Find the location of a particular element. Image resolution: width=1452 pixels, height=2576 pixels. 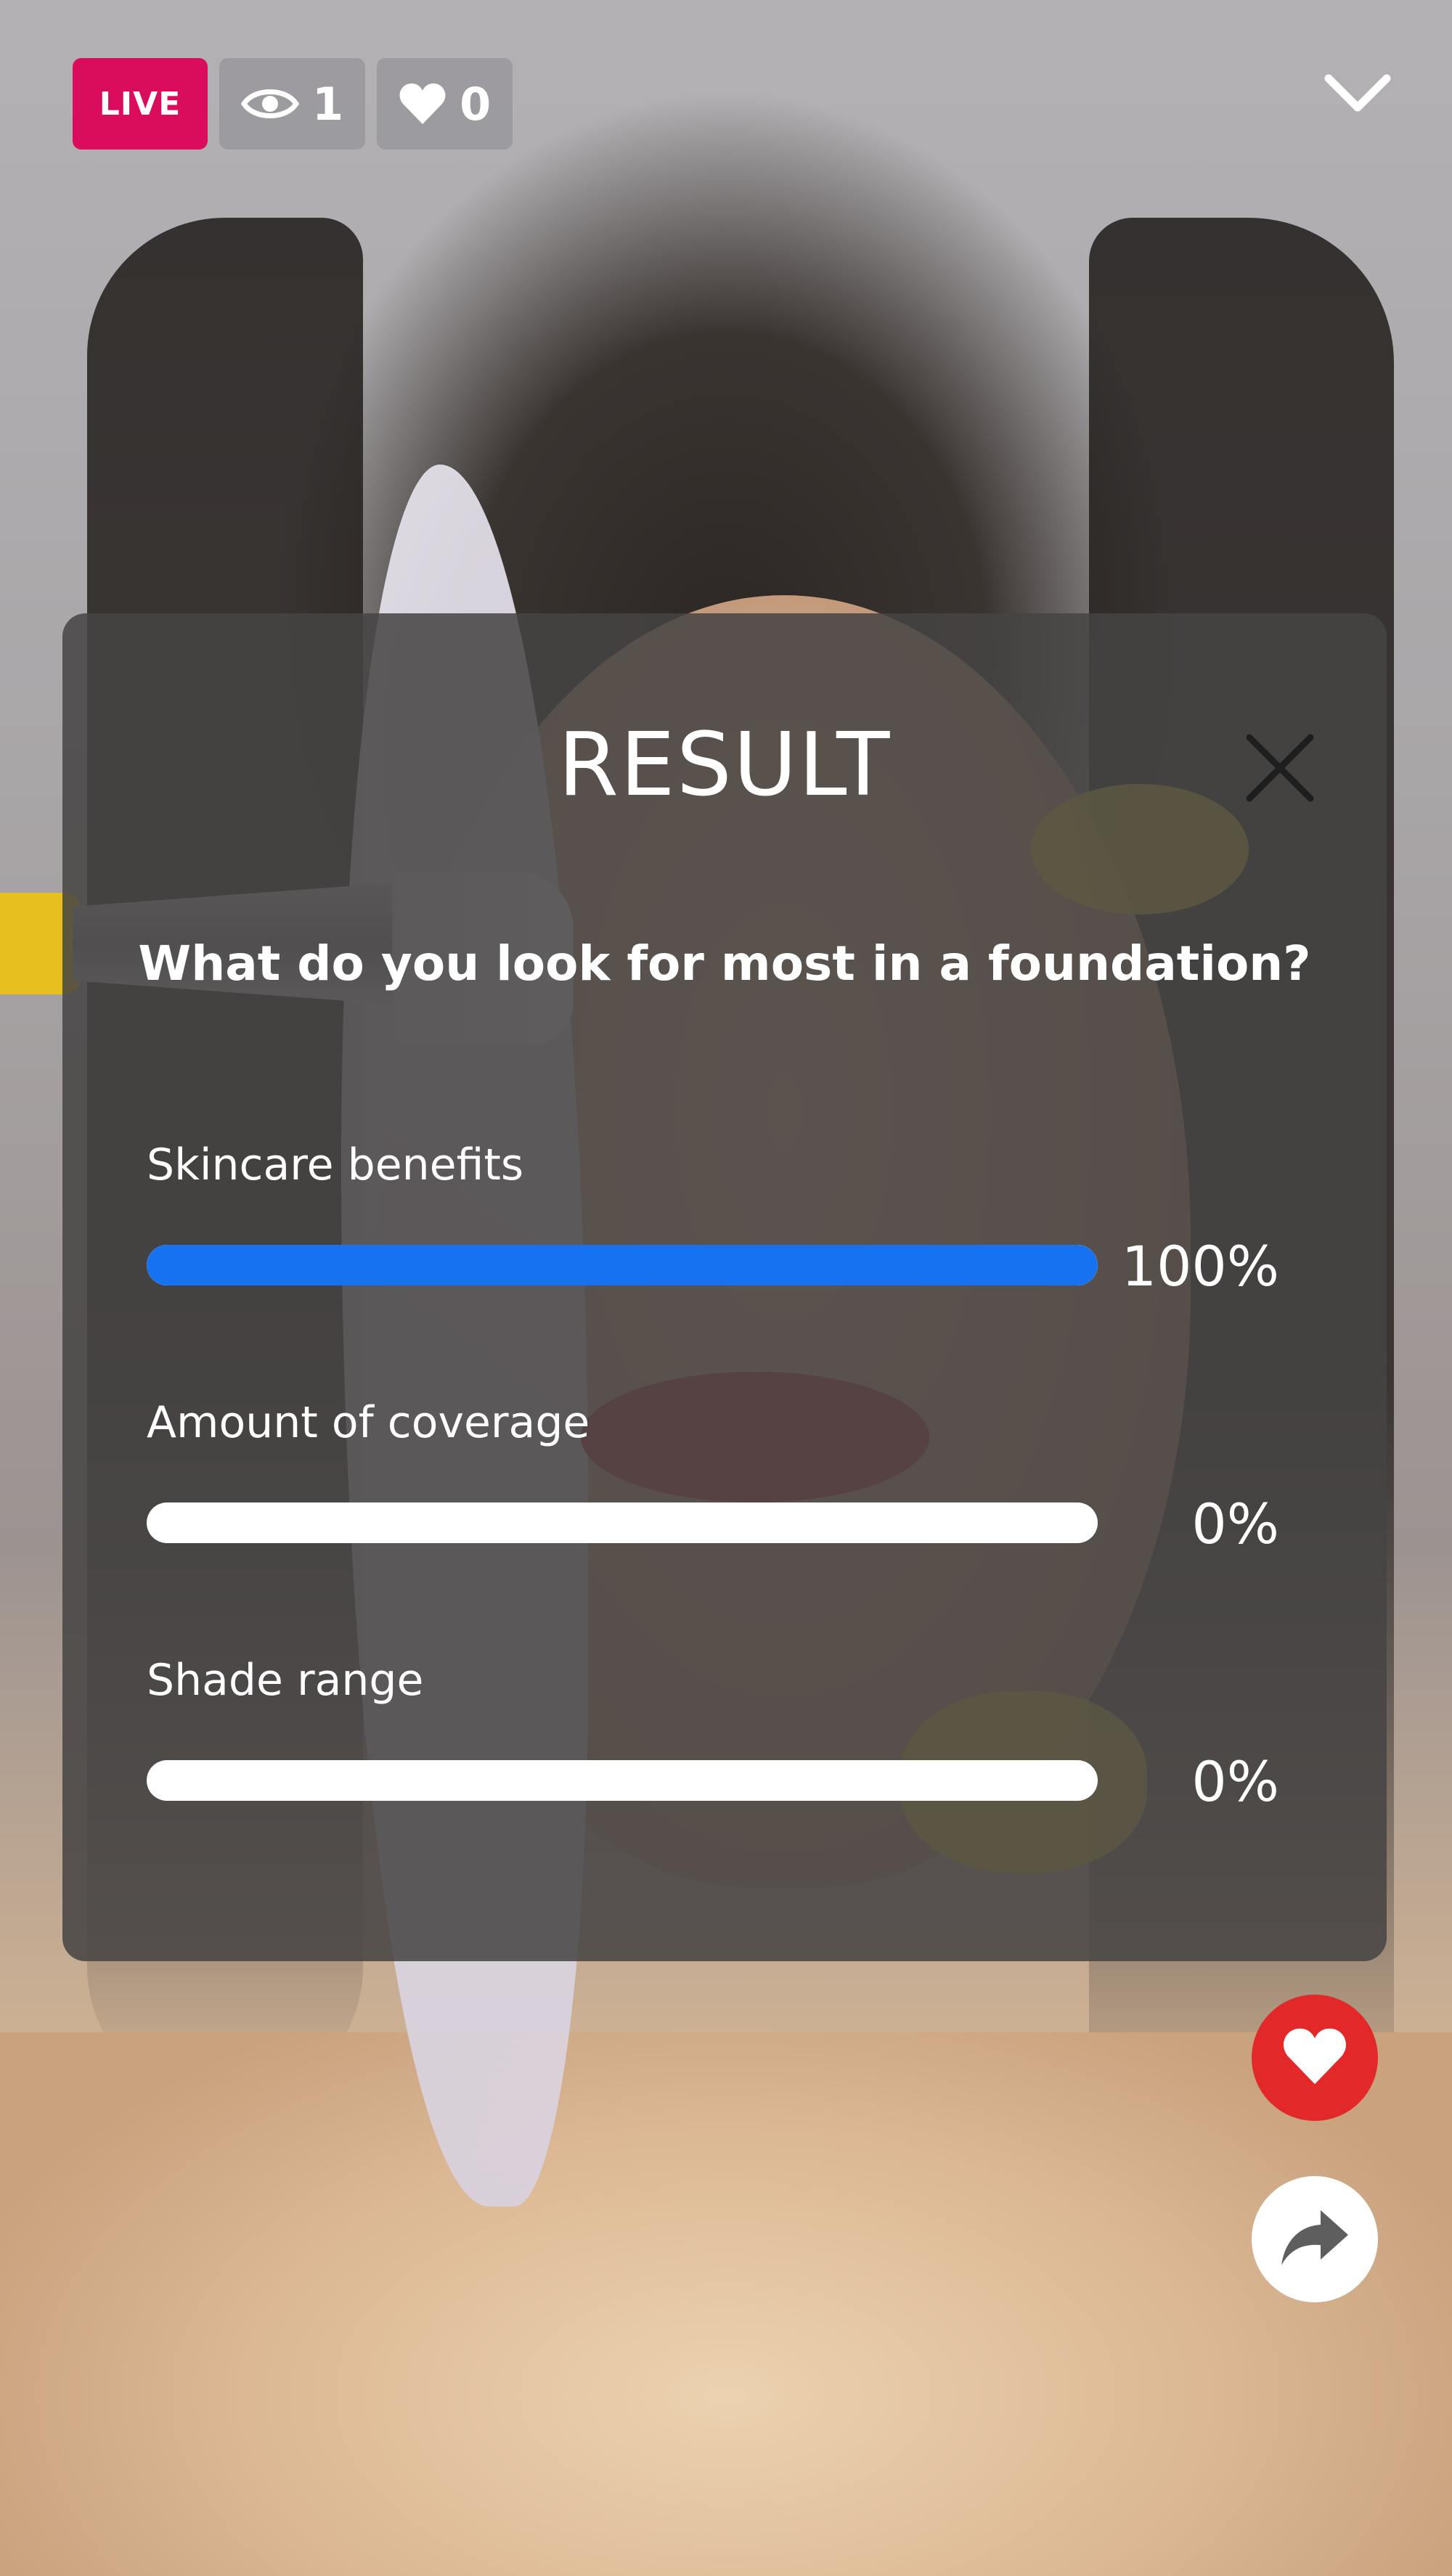

chevron-down-icon is located at coordinates (1357, 95).